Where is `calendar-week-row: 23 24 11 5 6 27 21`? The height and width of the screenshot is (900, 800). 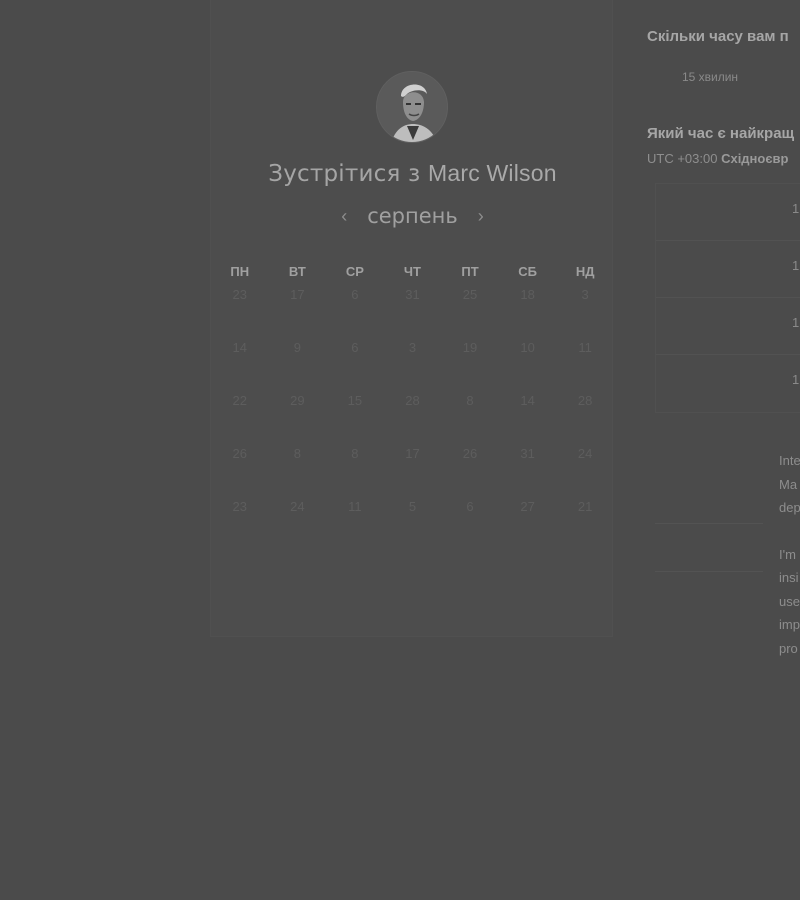 calendar-week-row: 23 24 11 5 6 27 21 is located at coordinates (412, 526).